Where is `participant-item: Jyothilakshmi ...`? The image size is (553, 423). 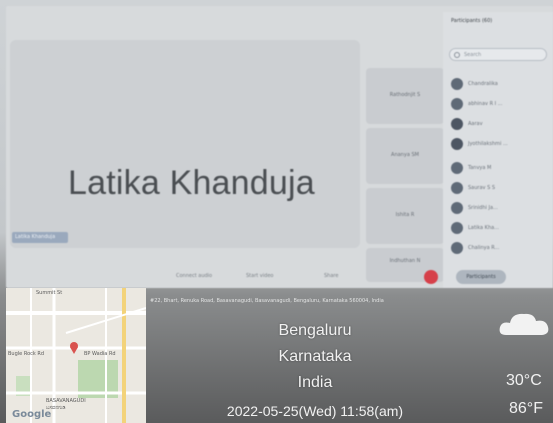
participant-item: Jyothilakshmi ... is located at coordinates (499, 145).